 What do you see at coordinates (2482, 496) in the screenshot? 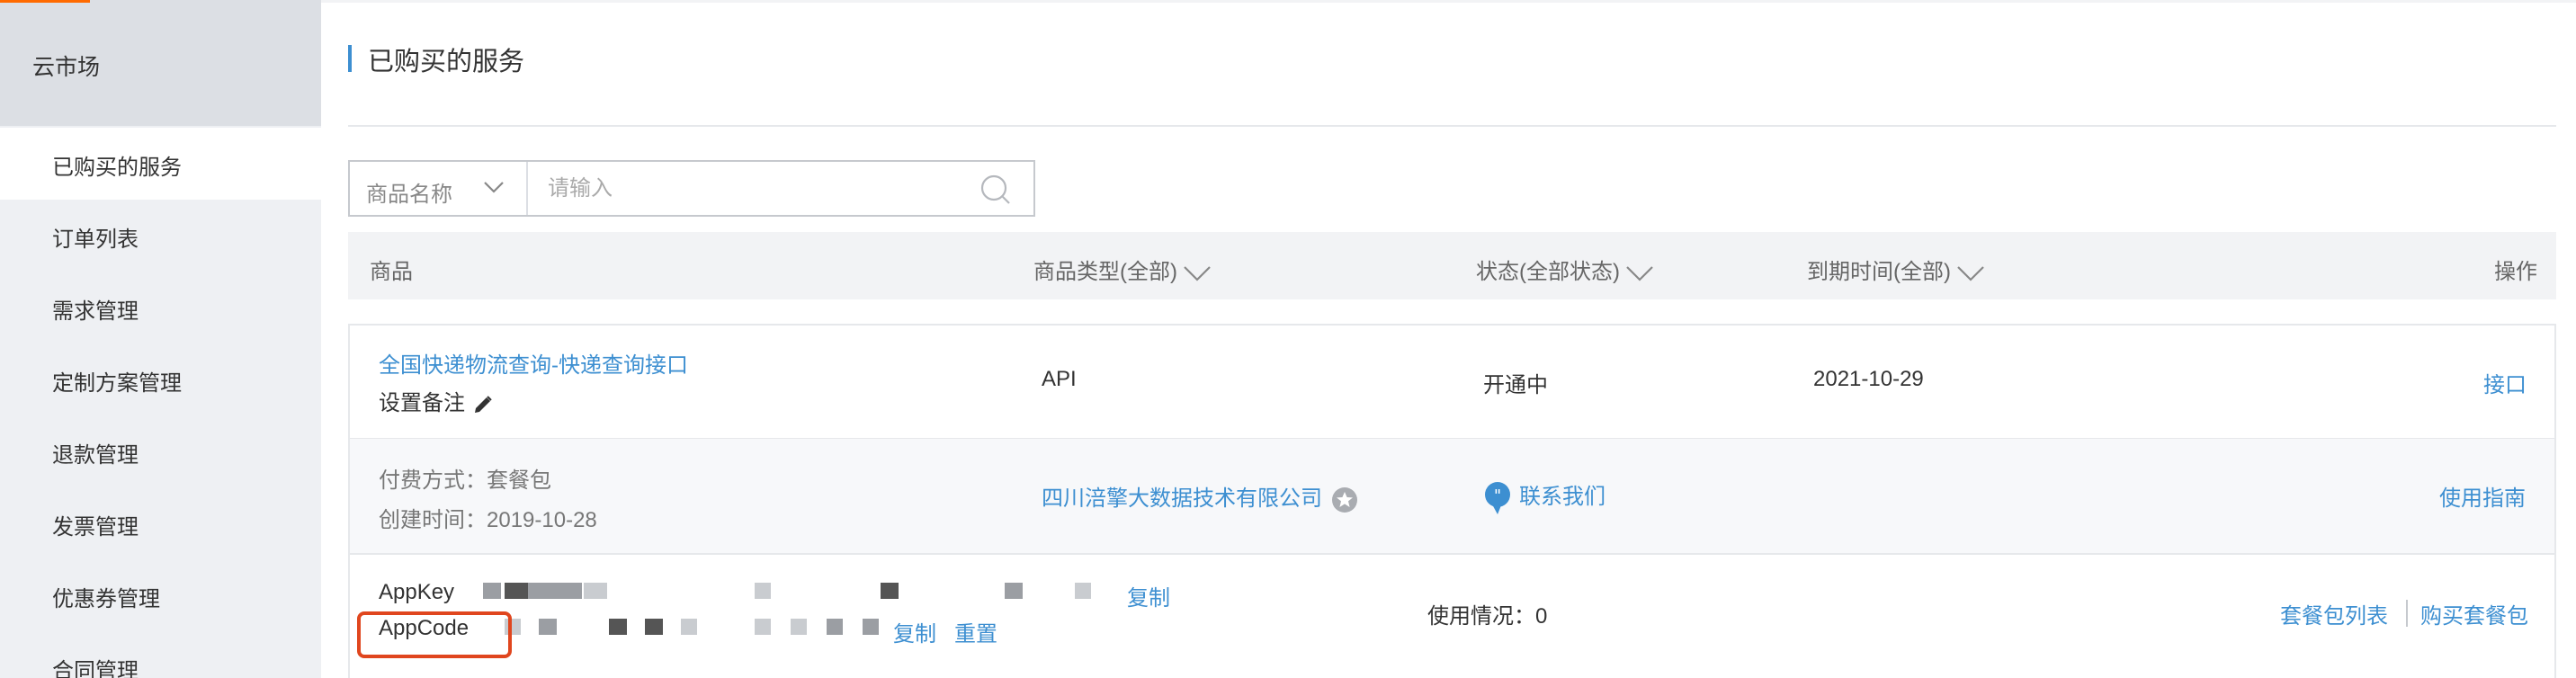
I see `usage-guide-link: 使用指南` at bounding box center [2482, 496].